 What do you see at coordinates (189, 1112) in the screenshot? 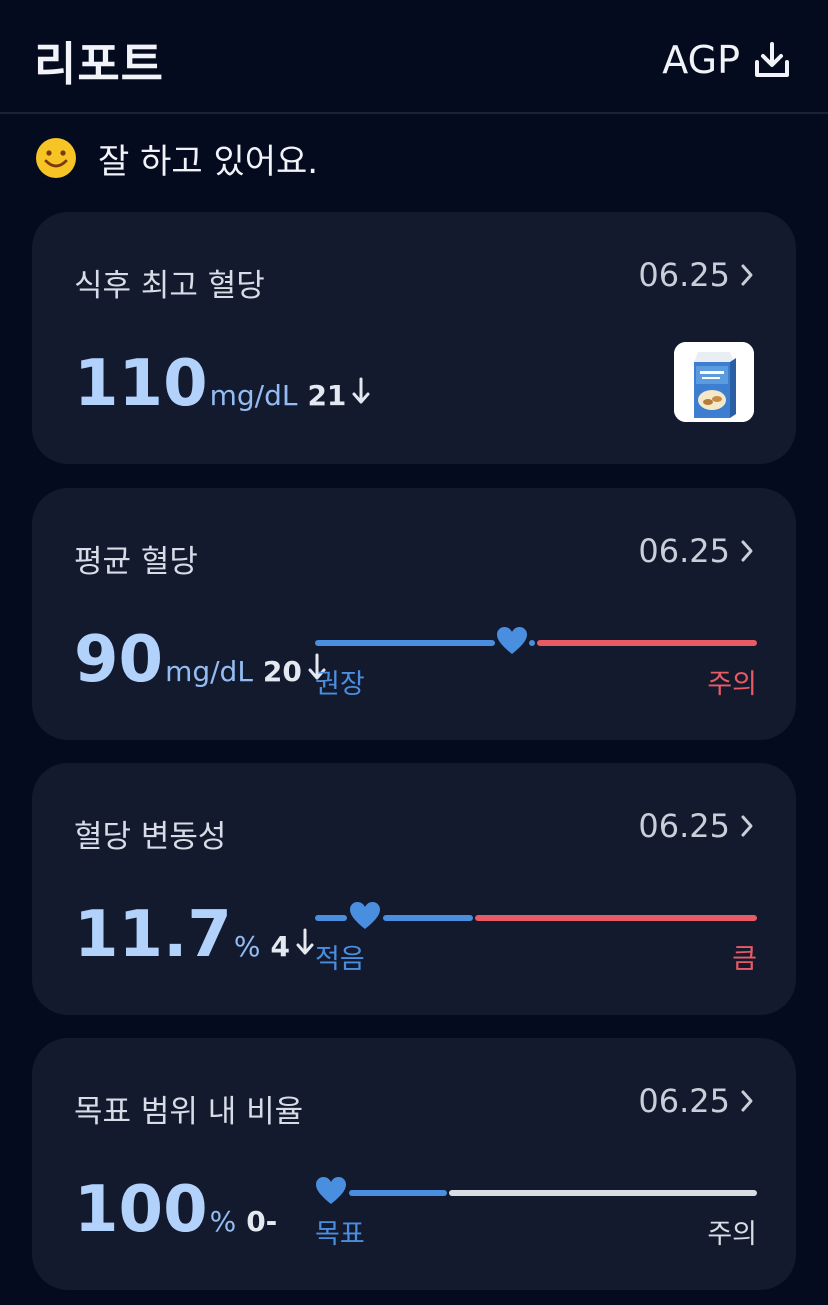
I see `card-title: 목표 범위 내 비율` at bounding box center [189, 1112].